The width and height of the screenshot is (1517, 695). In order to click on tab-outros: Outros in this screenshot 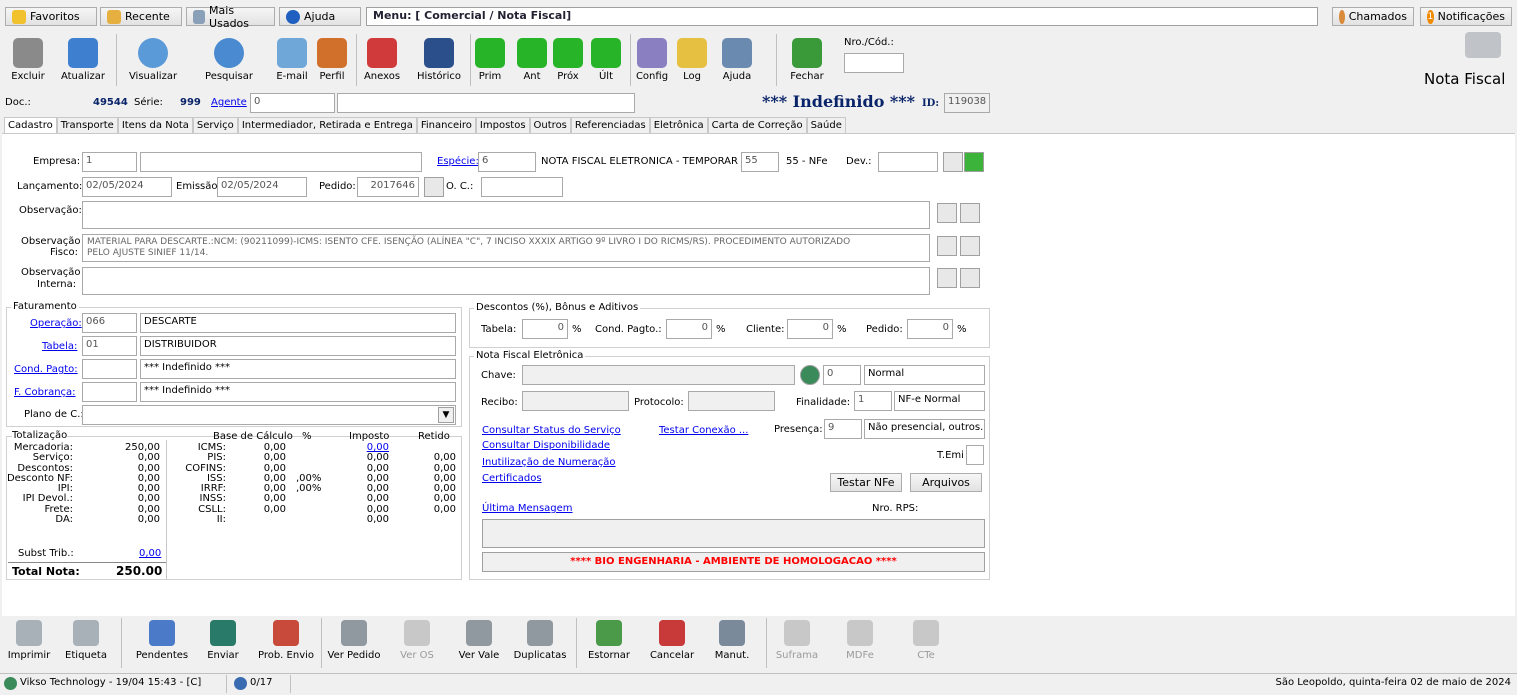, I will do `click(550, 125)`.